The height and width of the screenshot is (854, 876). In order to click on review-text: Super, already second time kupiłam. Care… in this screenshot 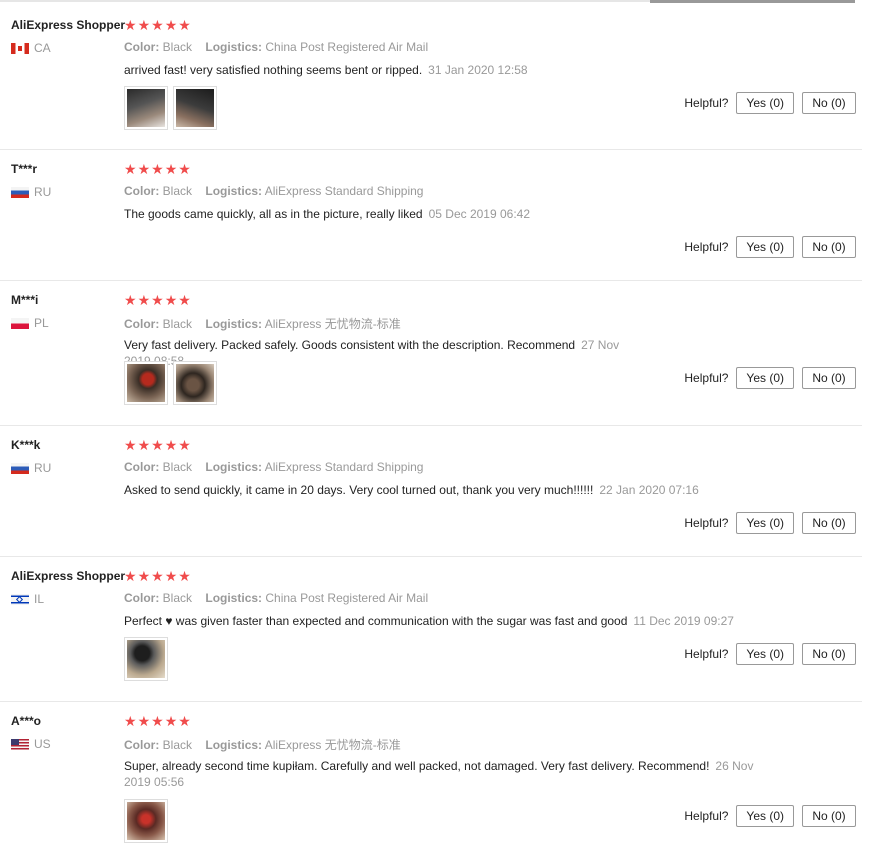, I will do `click(417, 766)`.